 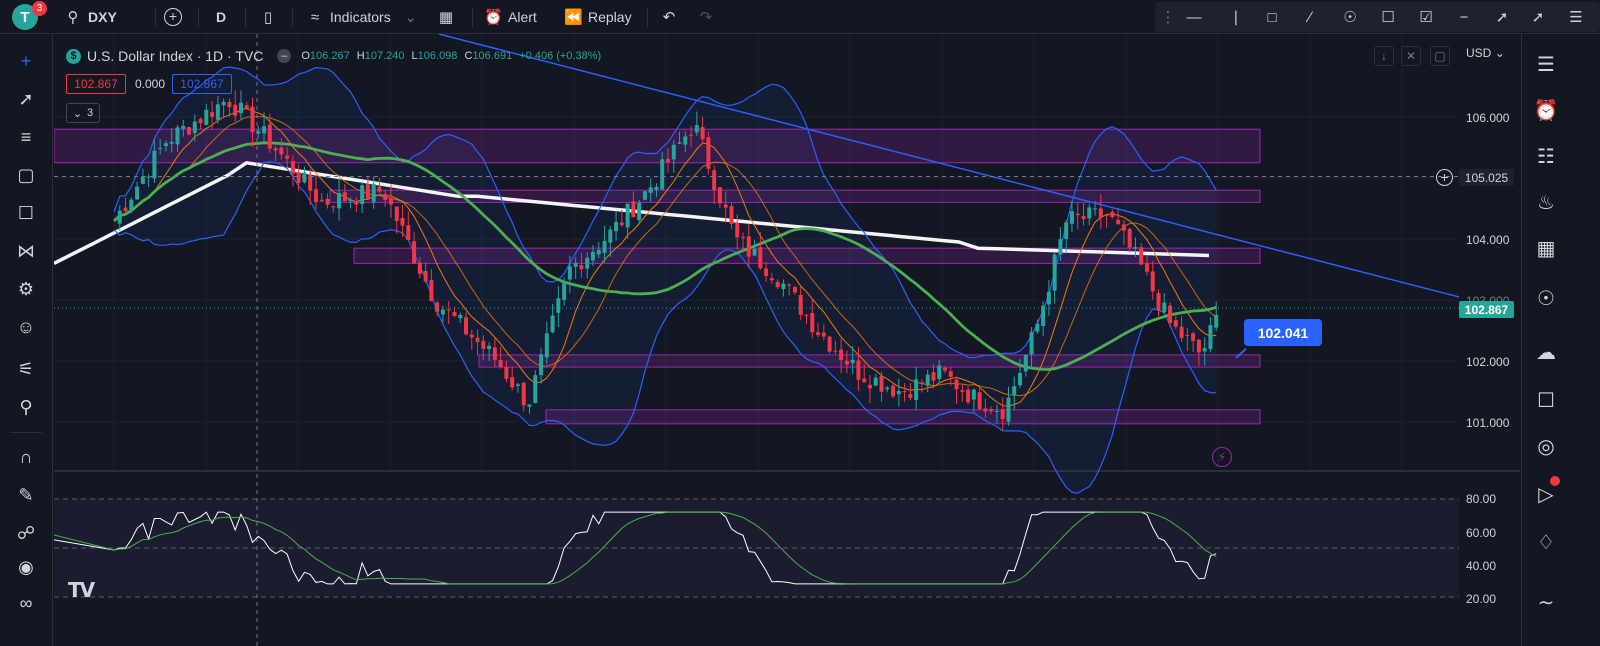 I want to click on callout-icon: ☐, so click(x=1388, y=17).